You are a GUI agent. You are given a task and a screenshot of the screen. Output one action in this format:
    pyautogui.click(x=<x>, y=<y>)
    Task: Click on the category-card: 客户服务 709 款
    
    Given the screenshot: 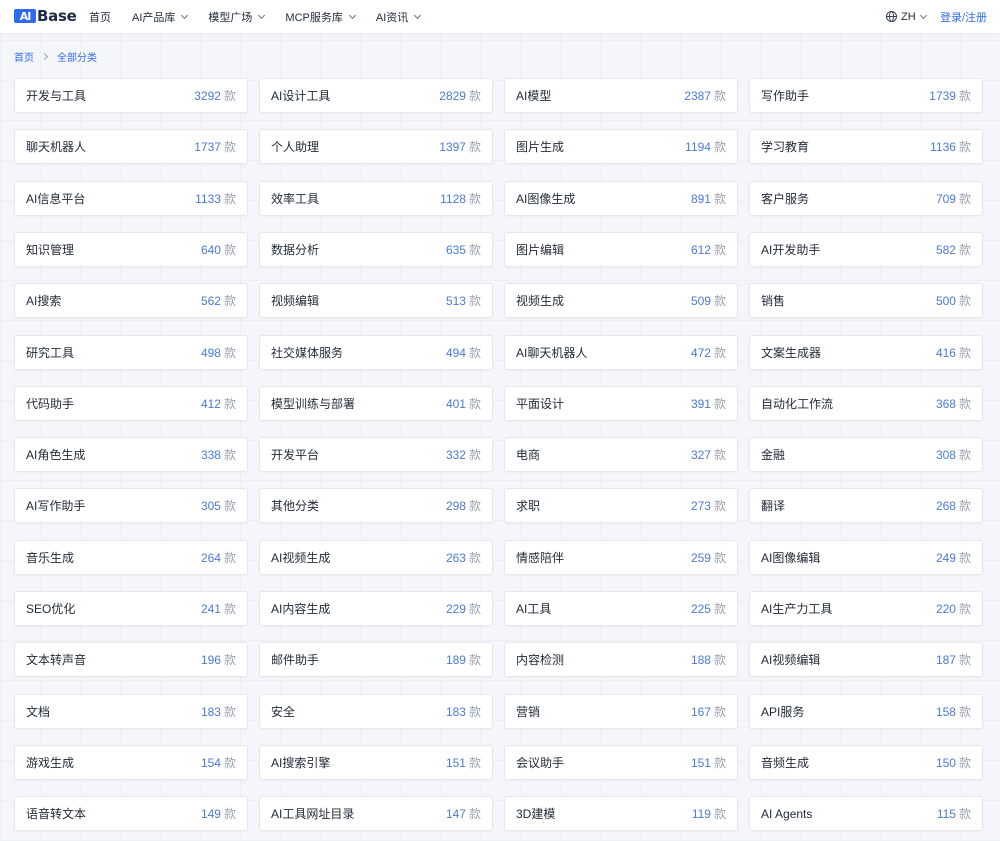 What is the action you would take?
    pyautogui.click(x=866, y=198)
    